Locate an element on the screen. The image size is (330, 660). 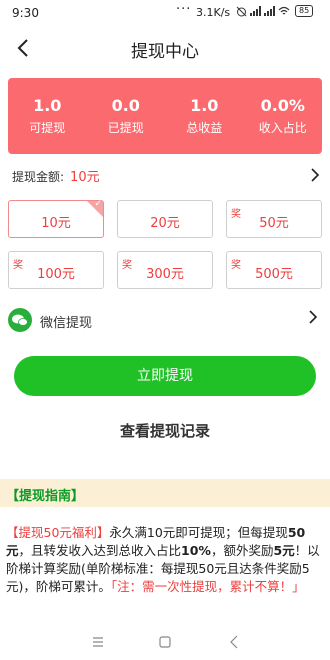
stat-label: 收入占比 is located at coordinates (282, 128).